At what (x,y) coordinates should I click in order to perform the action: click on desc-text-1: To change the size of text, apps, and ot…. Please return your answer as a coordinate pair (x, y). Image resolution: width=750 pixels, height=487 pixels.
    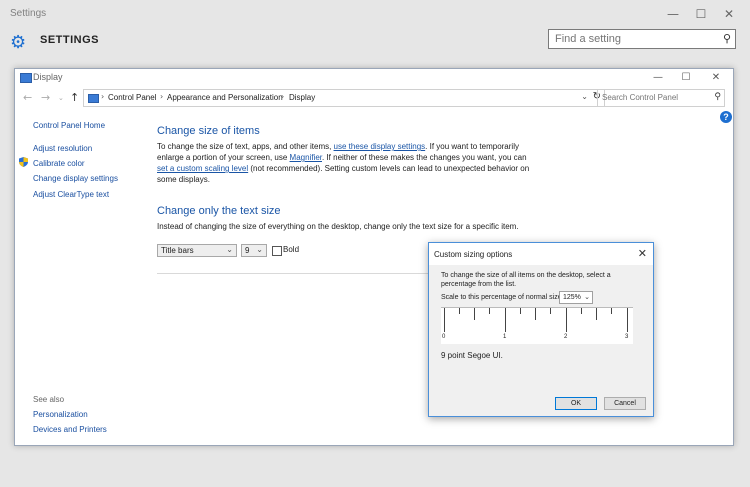
    Looking at the image, I should click on (245, 146).